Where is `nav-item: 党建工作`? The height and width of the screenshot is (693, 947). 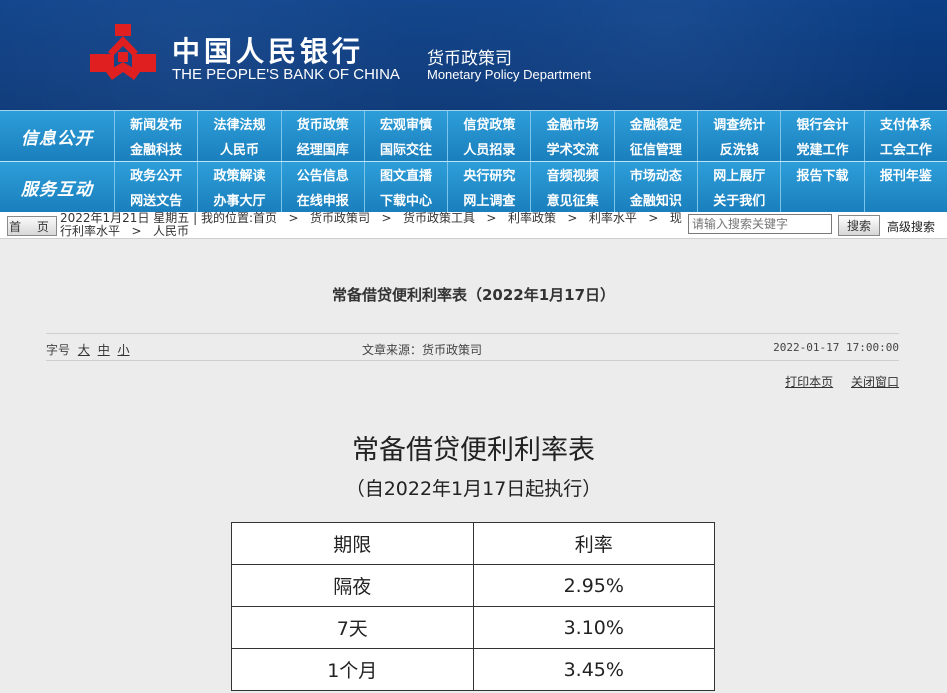
nav-item: 党建工作 is located at coordinates (821, 148).